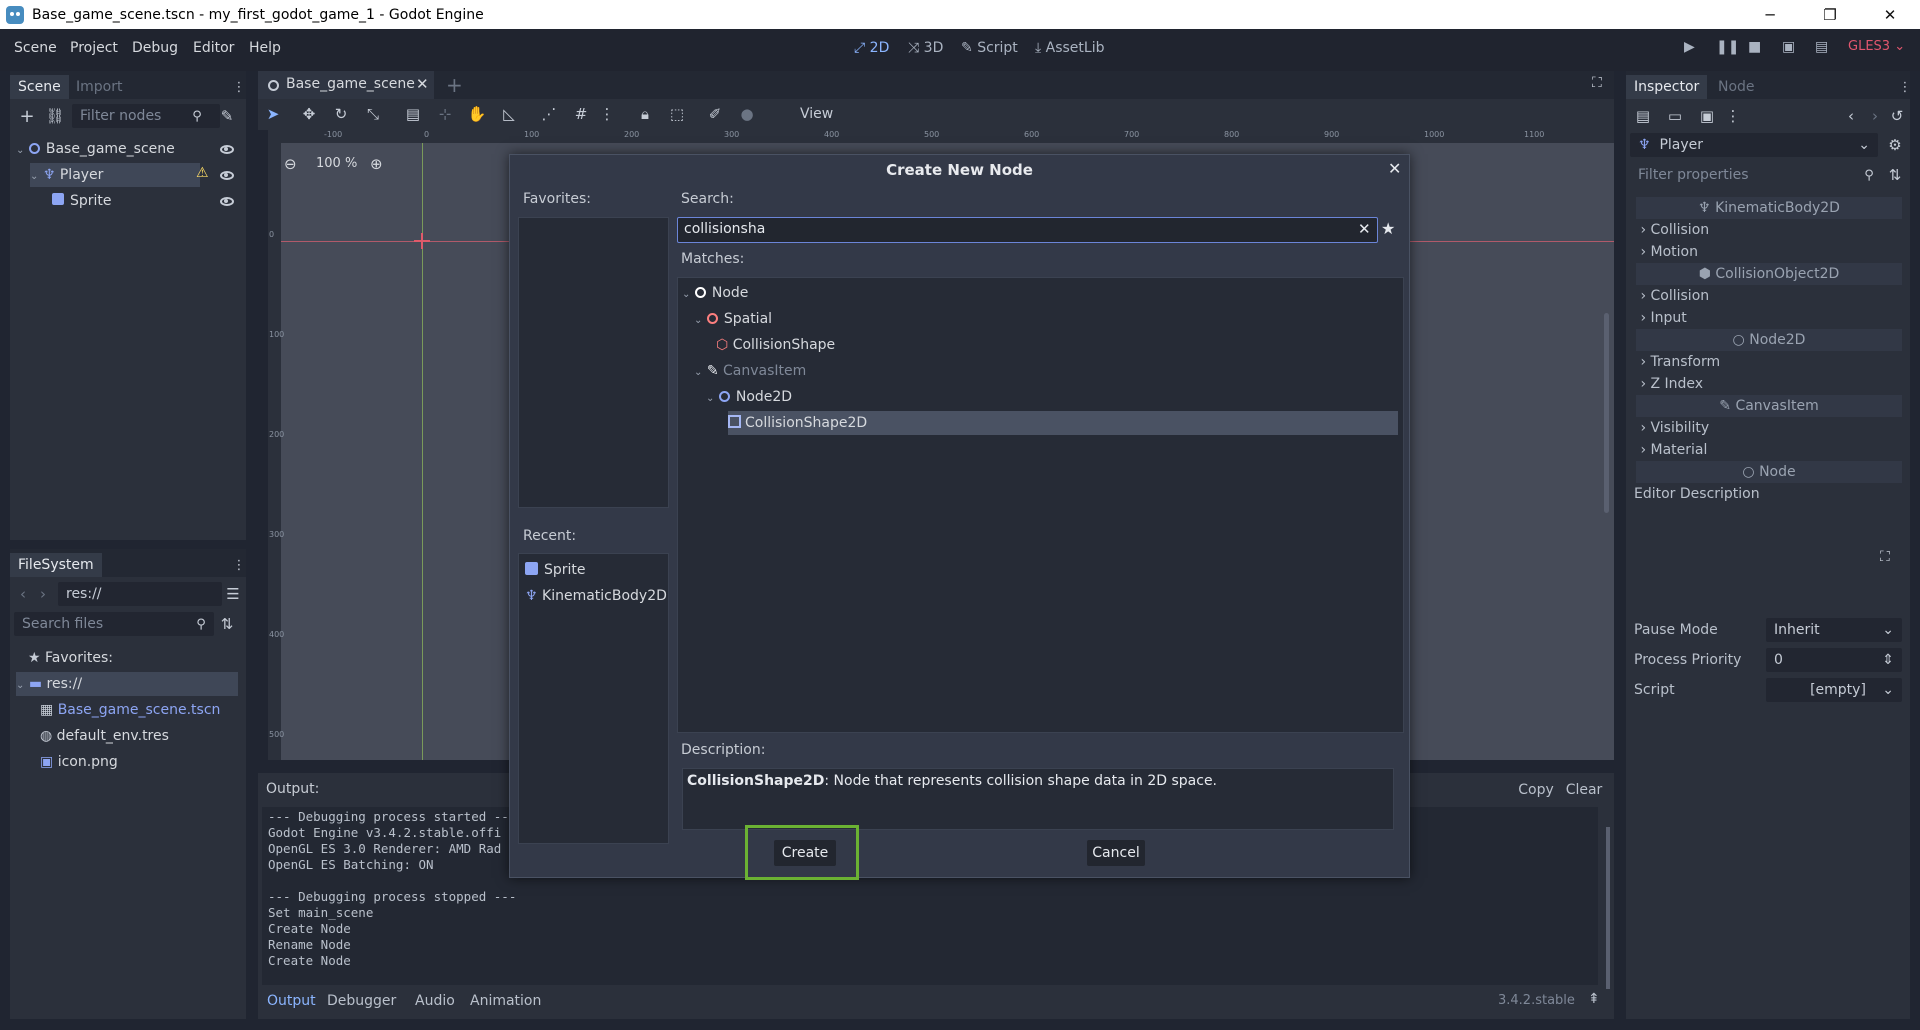 The image size is (1920, 1030). Describe the element at coordinates (213, 48) in the screenshot. I see `menu-editor: Editor` at that location.